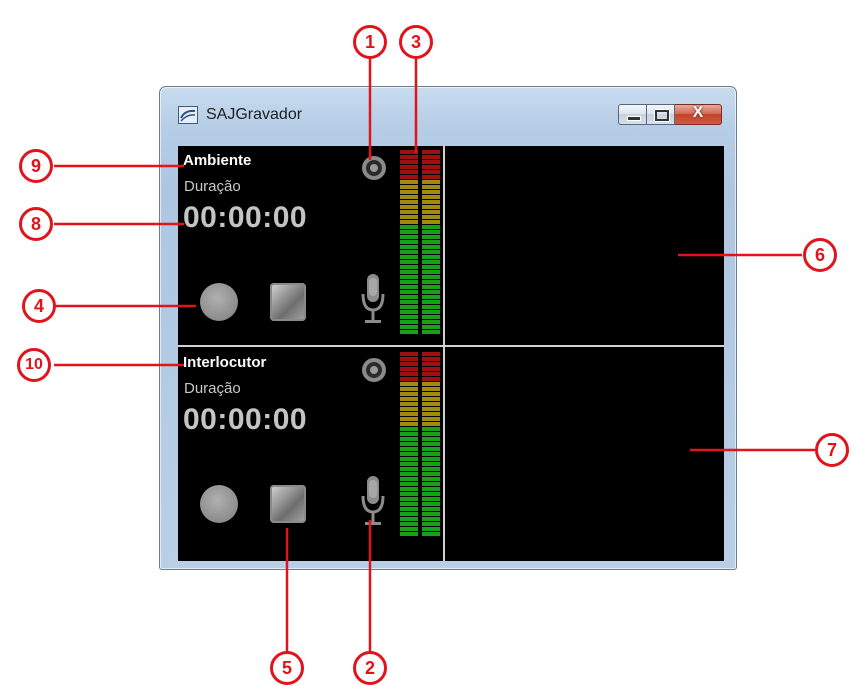  Describe the element at coordinates (254, 114) in the screenshot. I see `window-title: SAJGravador` at that location.